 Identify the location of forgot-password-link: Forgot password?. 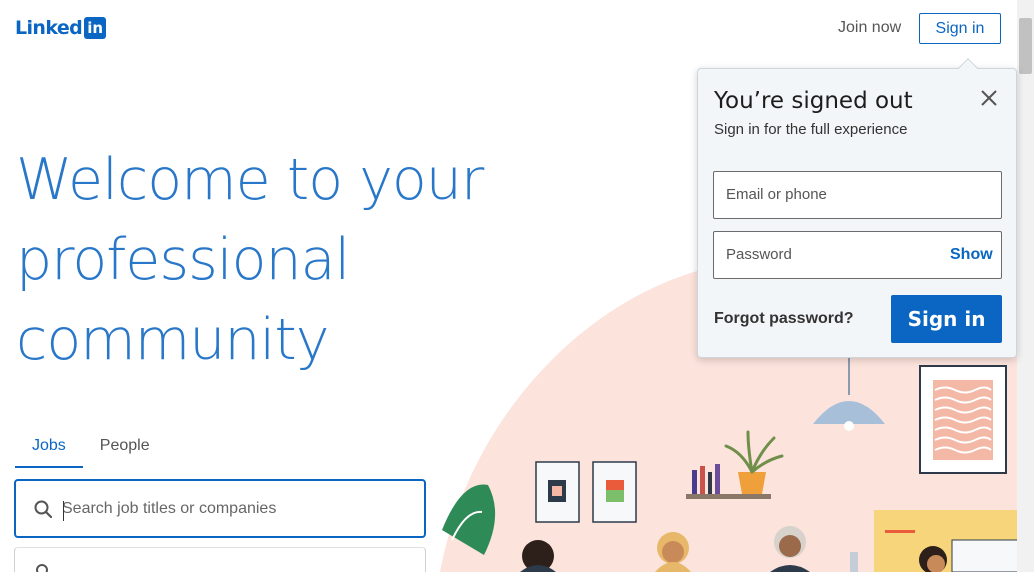
(784, 319).